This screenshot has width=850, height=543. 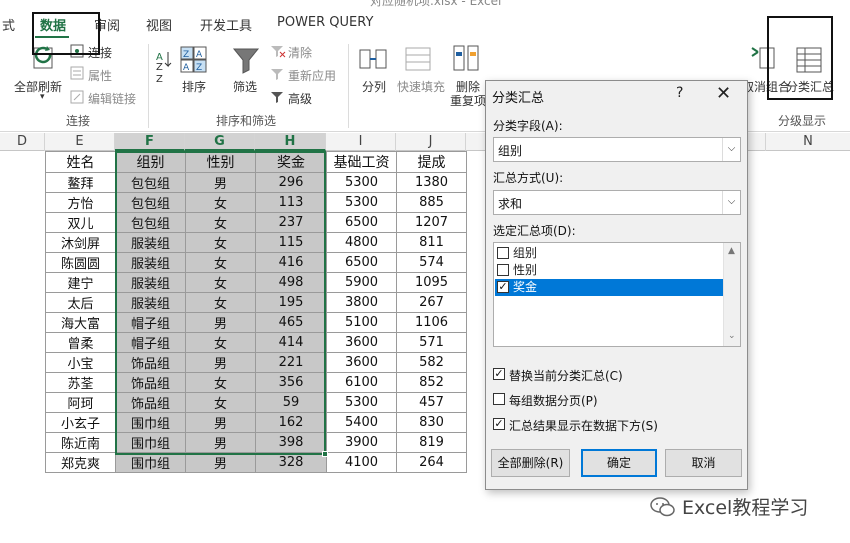 What do you see at coordinates (291, 242) in the screenshot?
I see `cell-bonus: 115` at bounding box center [291, 242].